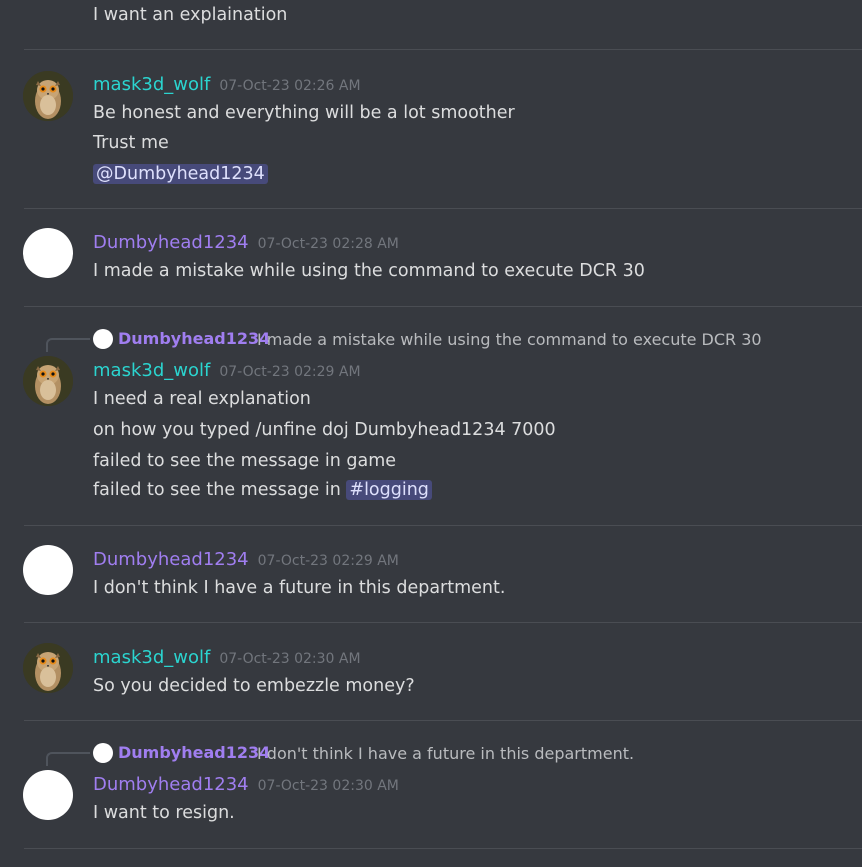  Describe the element at coordinates (190, 15) in the screenshot. I see `message-text: I want an explaination` at that location.